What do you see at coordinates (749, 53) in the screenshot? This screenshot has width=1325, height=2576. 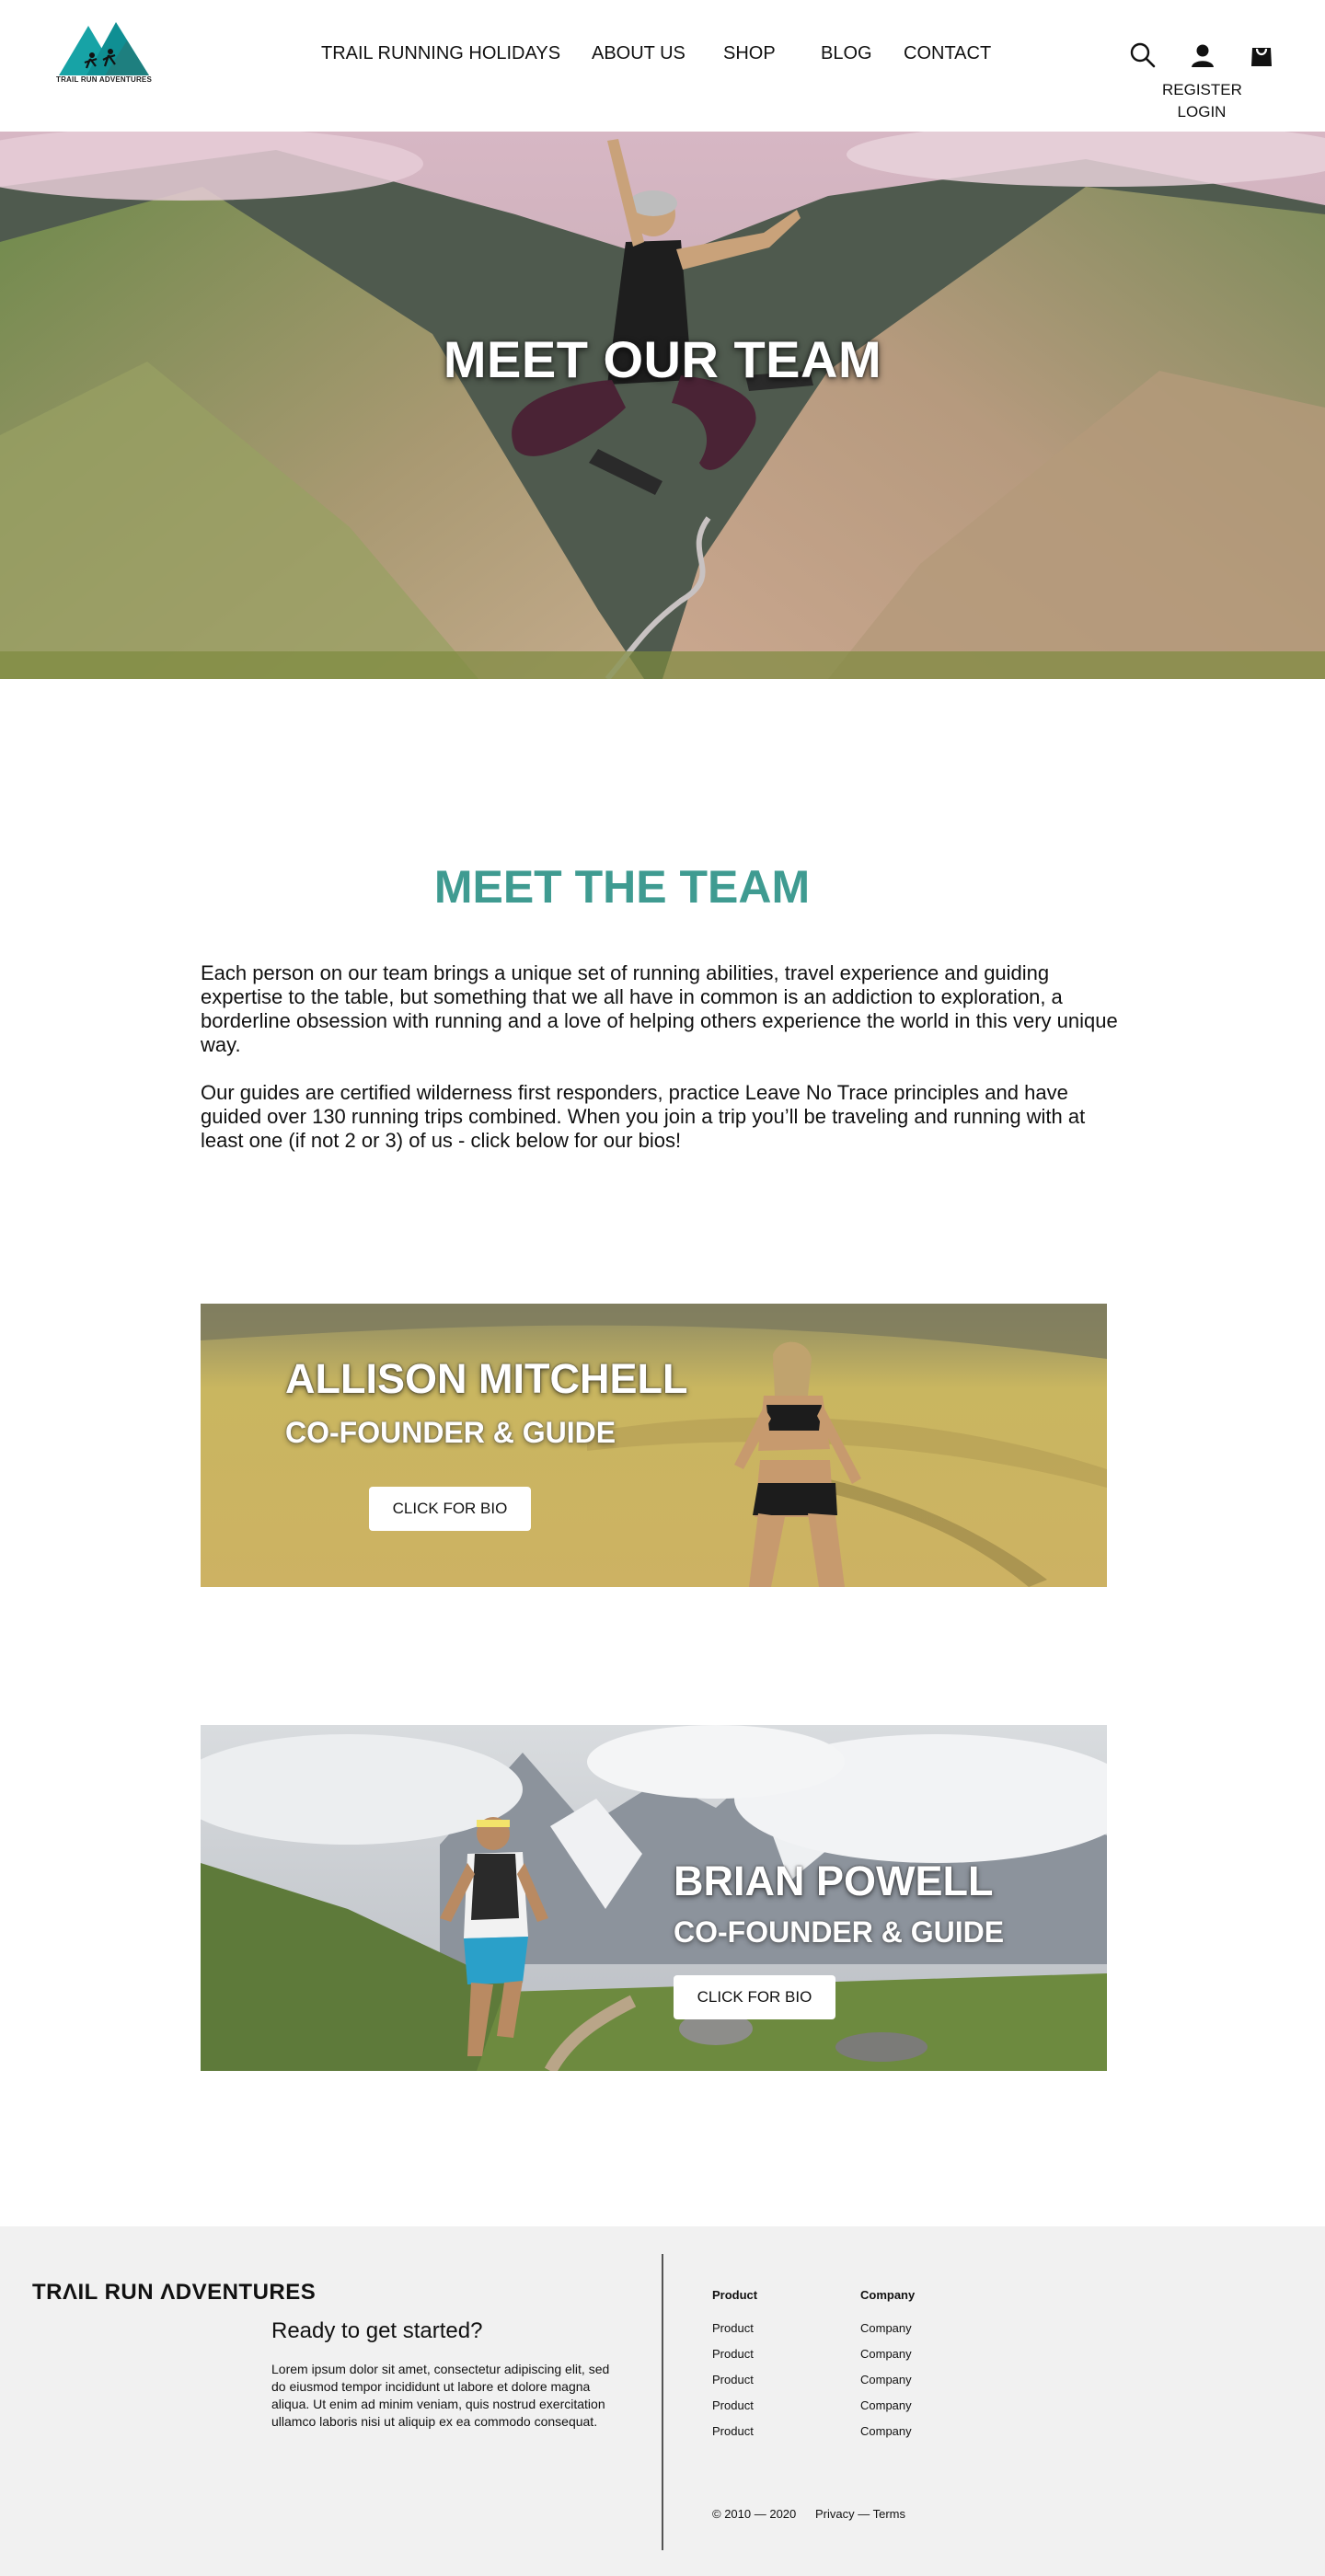 I see `nav-shop: SHOP` at bounding box center [749, 53].